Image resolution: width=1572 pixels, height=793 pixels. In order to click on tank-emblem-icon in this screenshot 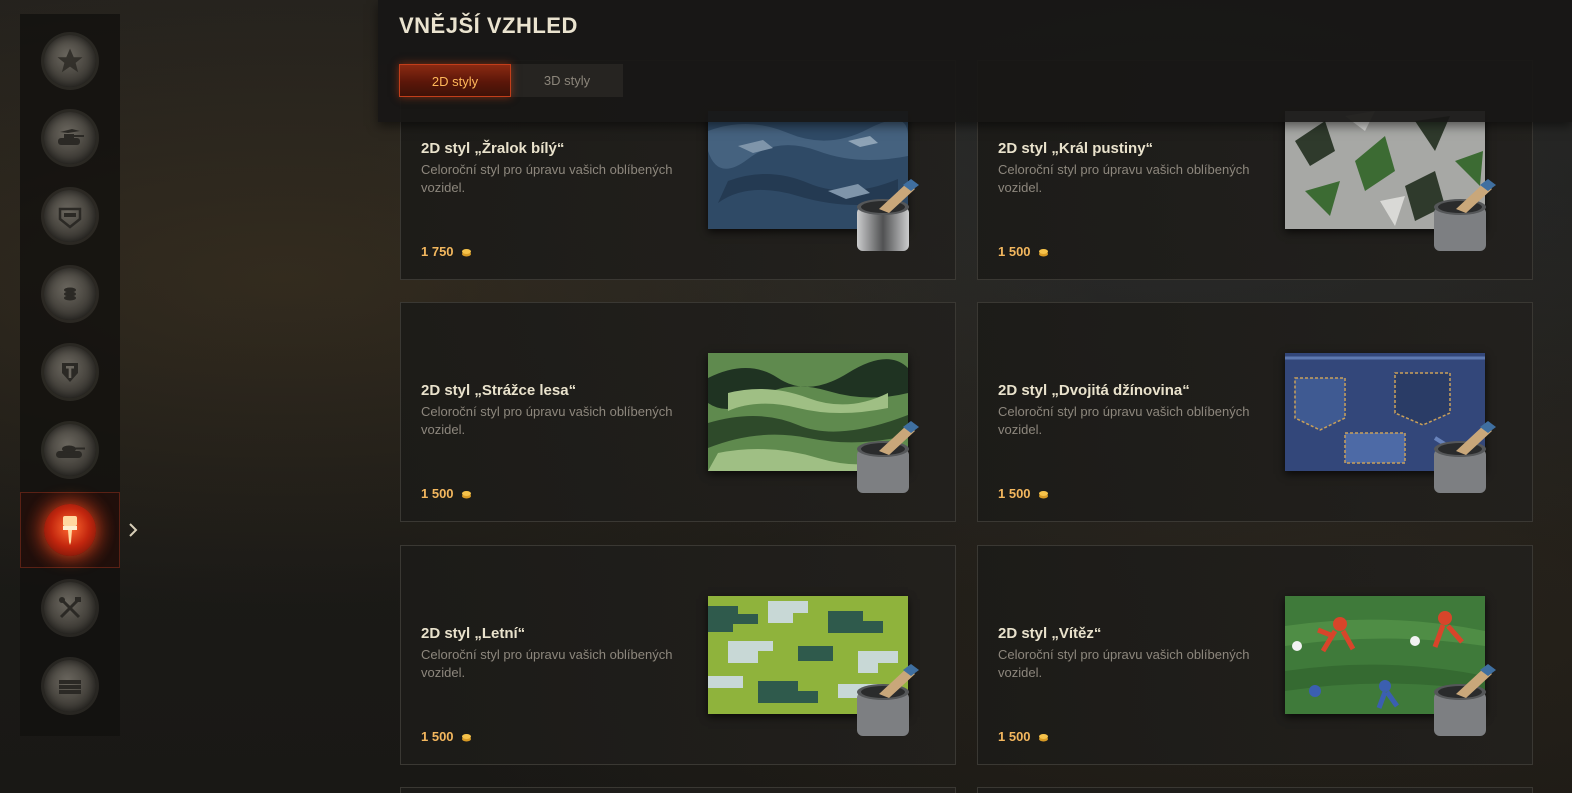, I will do `click(70, 216)`.